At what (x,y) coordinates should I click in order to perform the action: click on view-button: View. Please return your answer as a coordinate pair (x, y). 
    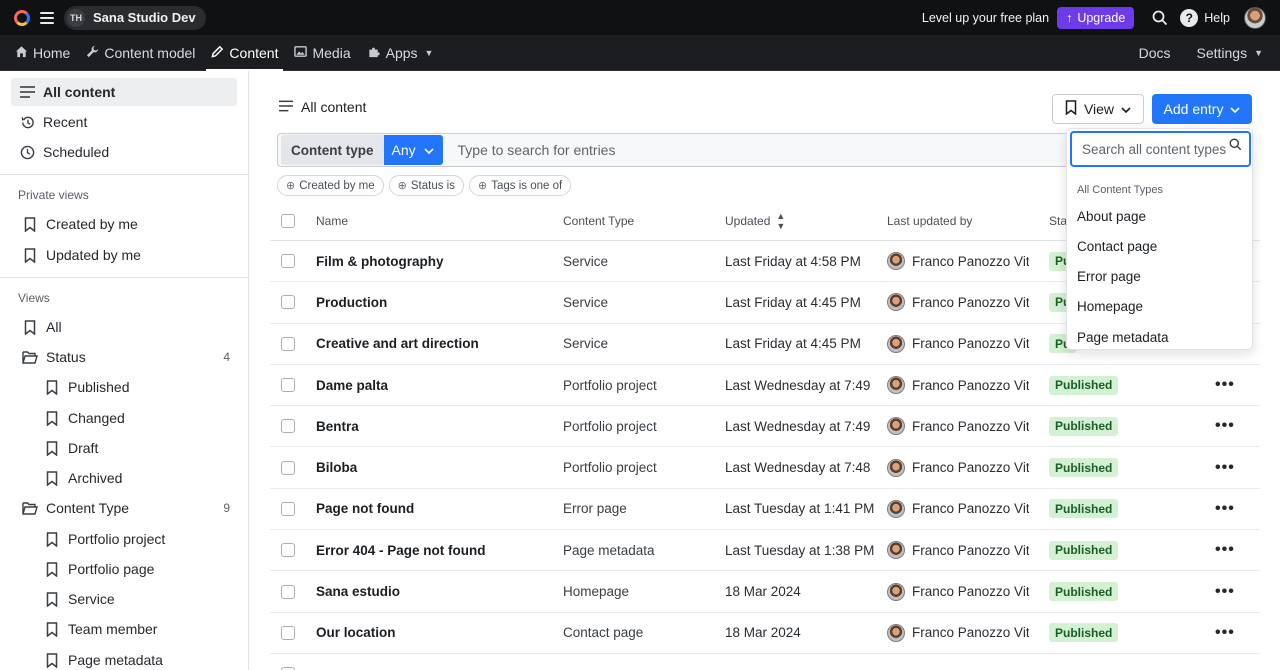
    Looking at the image, I should click on (1098, 109).